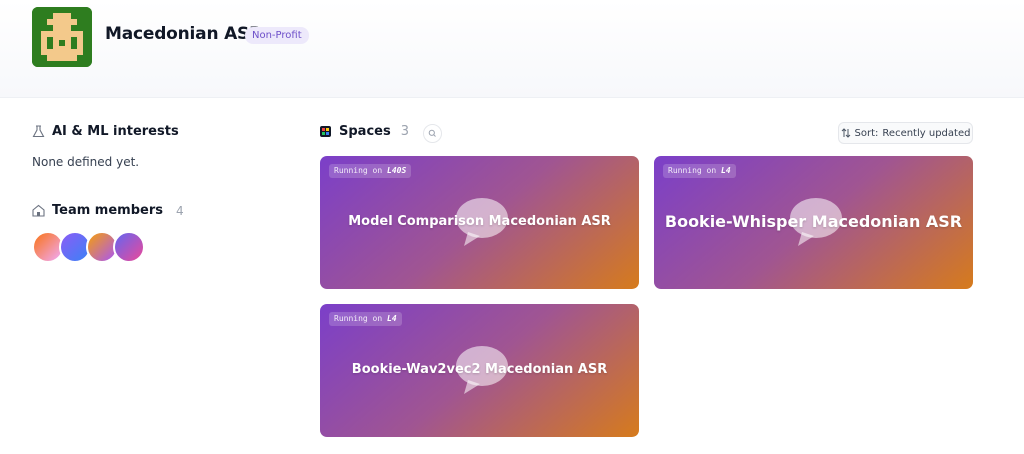  I want to click on org-avatar, so click(62, 37).